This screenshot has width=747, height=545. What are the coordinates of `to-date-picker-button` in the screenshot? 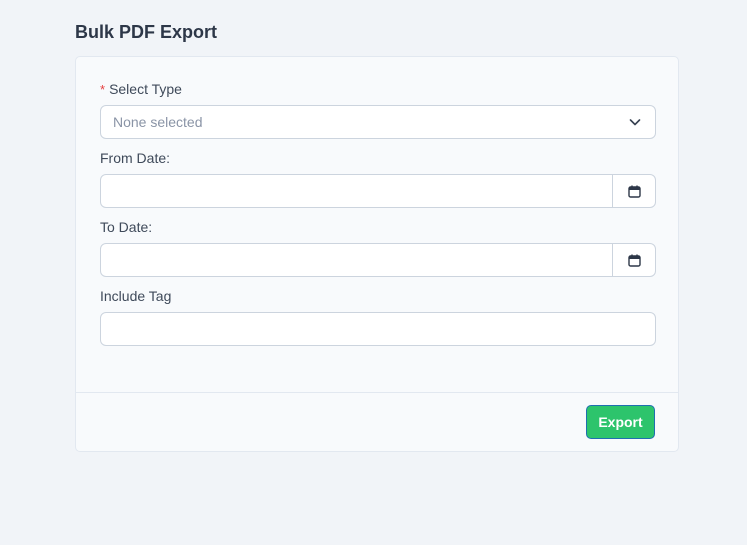 It's located at (633, 260).